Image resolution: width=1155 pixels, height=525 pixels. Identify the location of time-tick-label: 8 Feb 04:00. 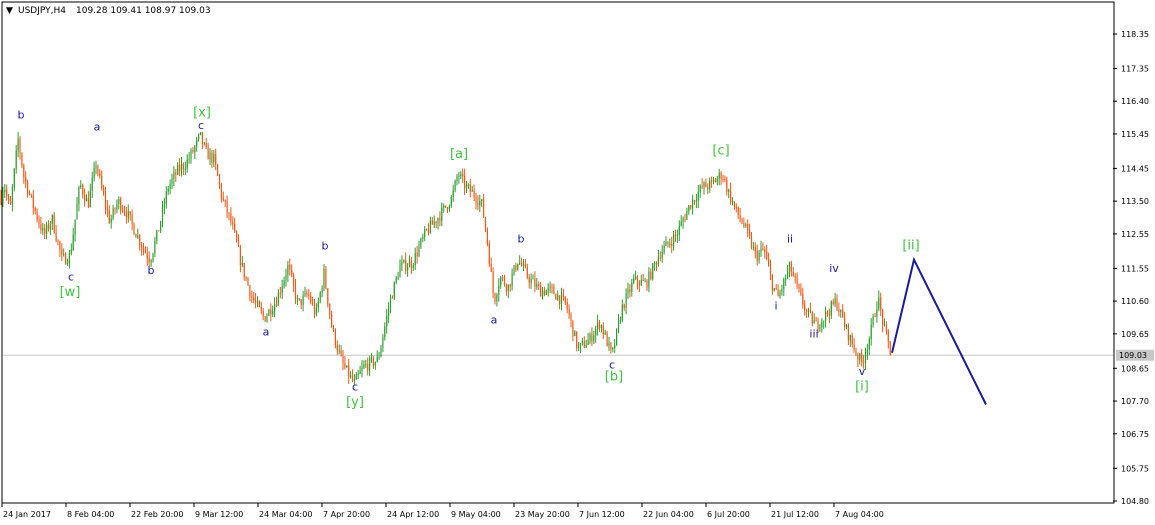
(90, 514).